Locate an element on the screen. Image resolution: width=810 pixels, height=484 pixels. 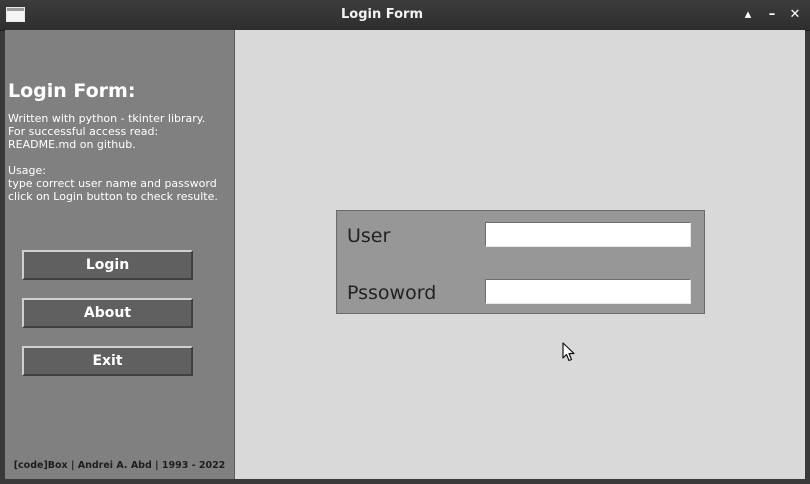
user-input is located at coordinates (588, 234).